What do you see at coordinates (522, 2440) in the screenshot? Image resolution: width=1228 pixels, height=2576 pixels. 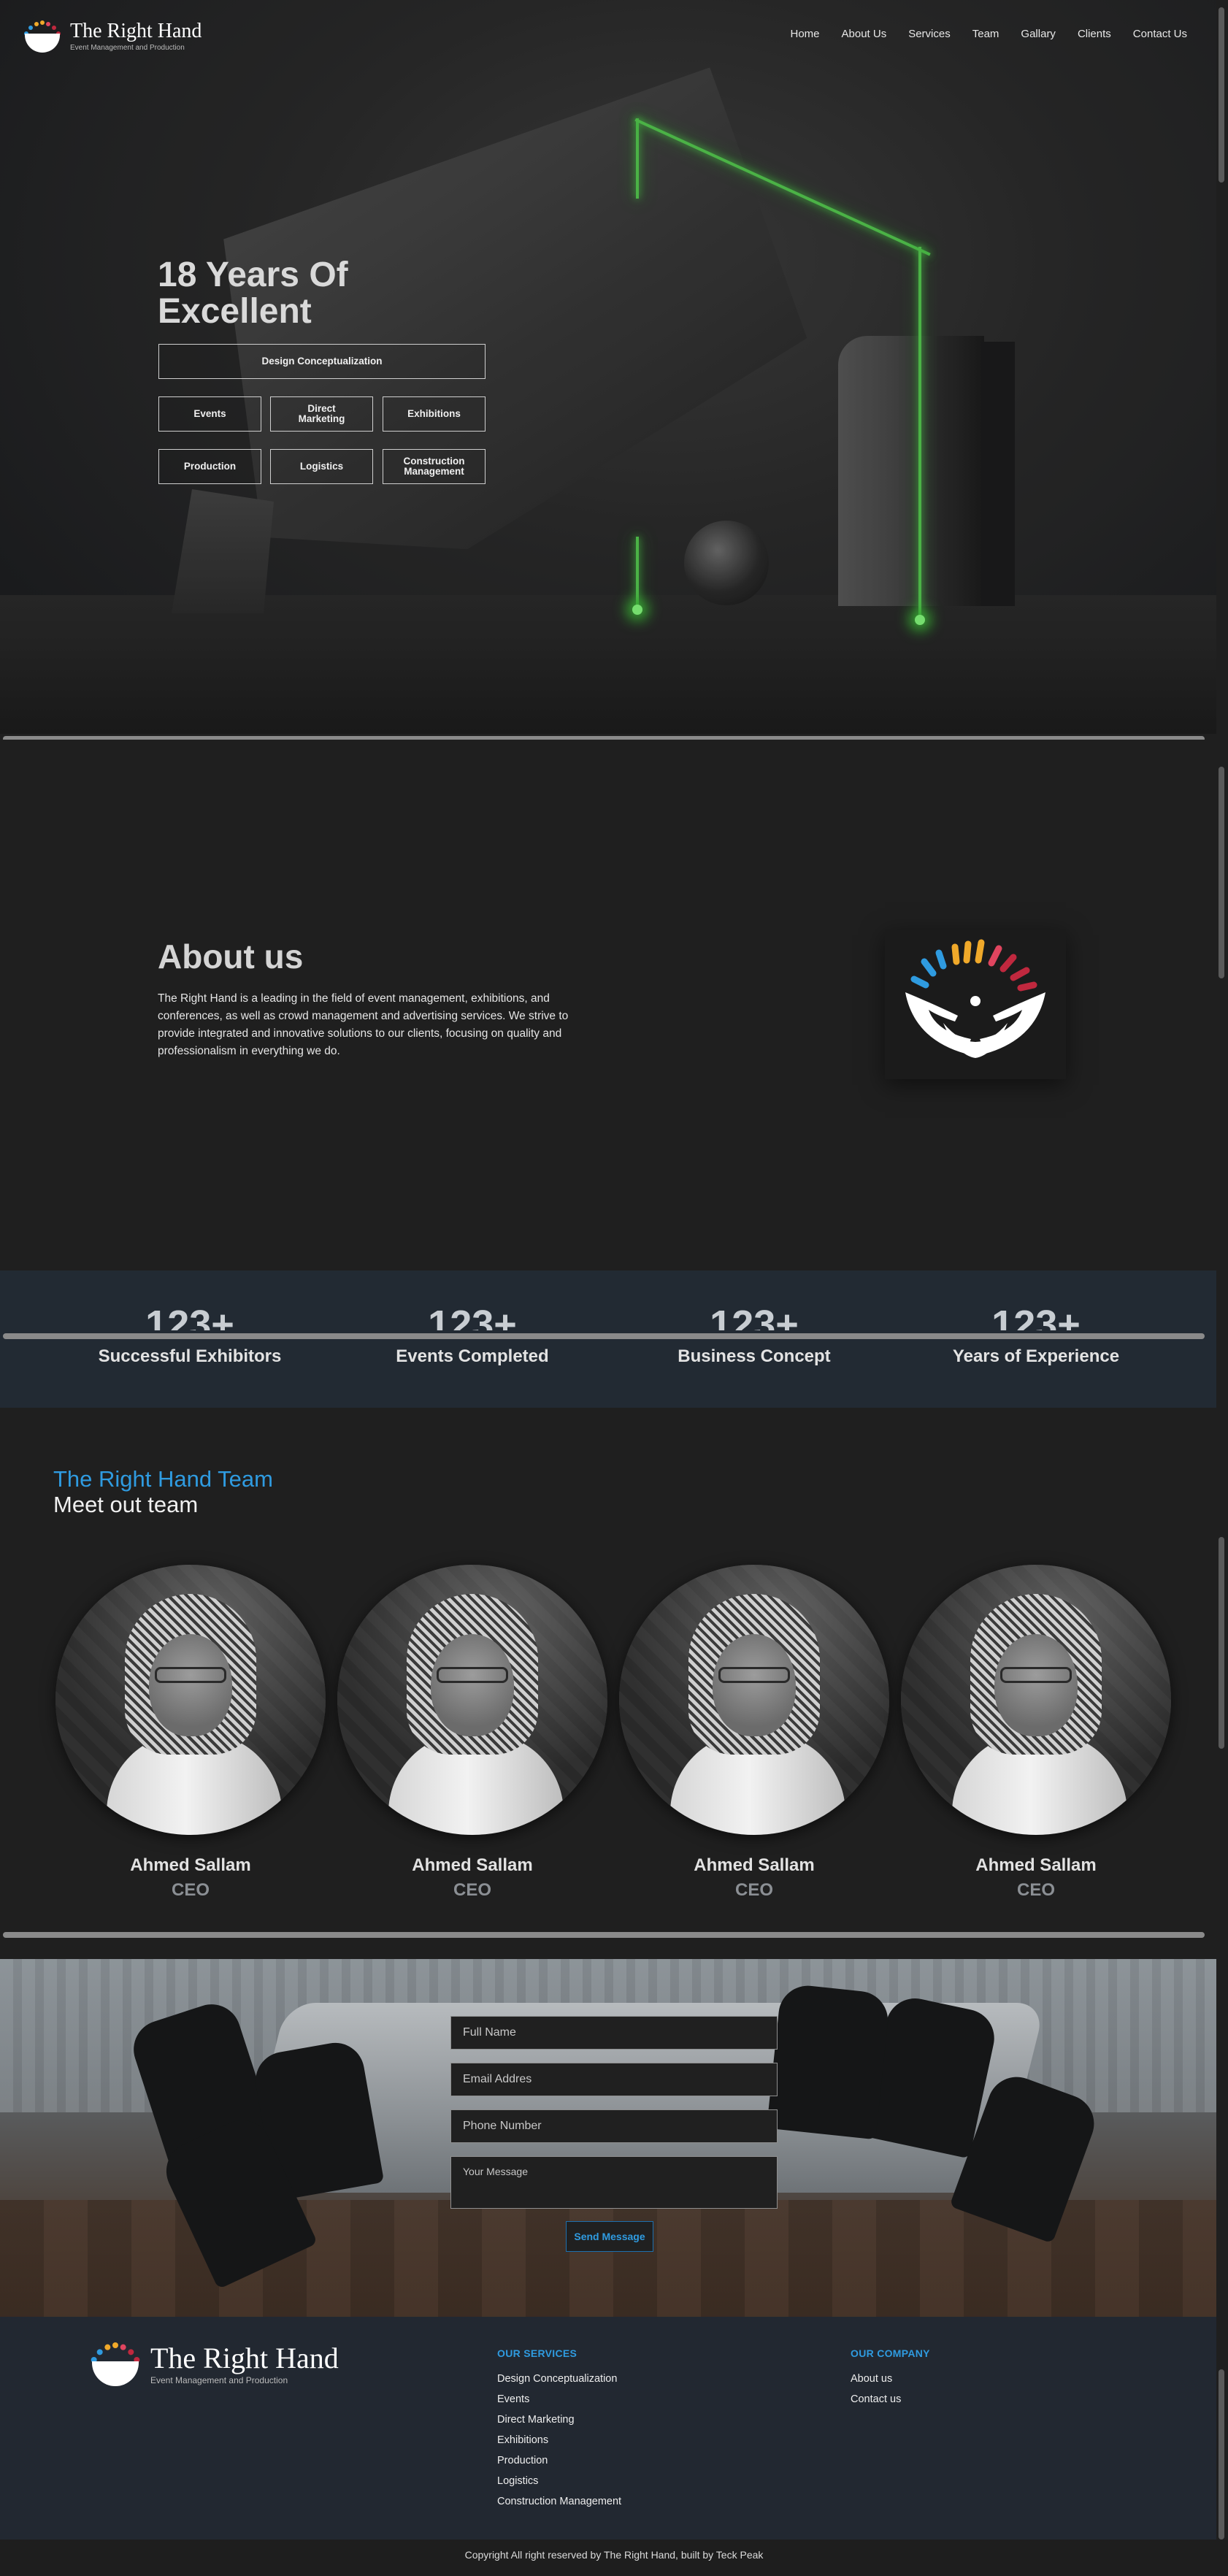 I see `footer-link-exhibitions: Exhibitions` at bounding box center [522, 2440].